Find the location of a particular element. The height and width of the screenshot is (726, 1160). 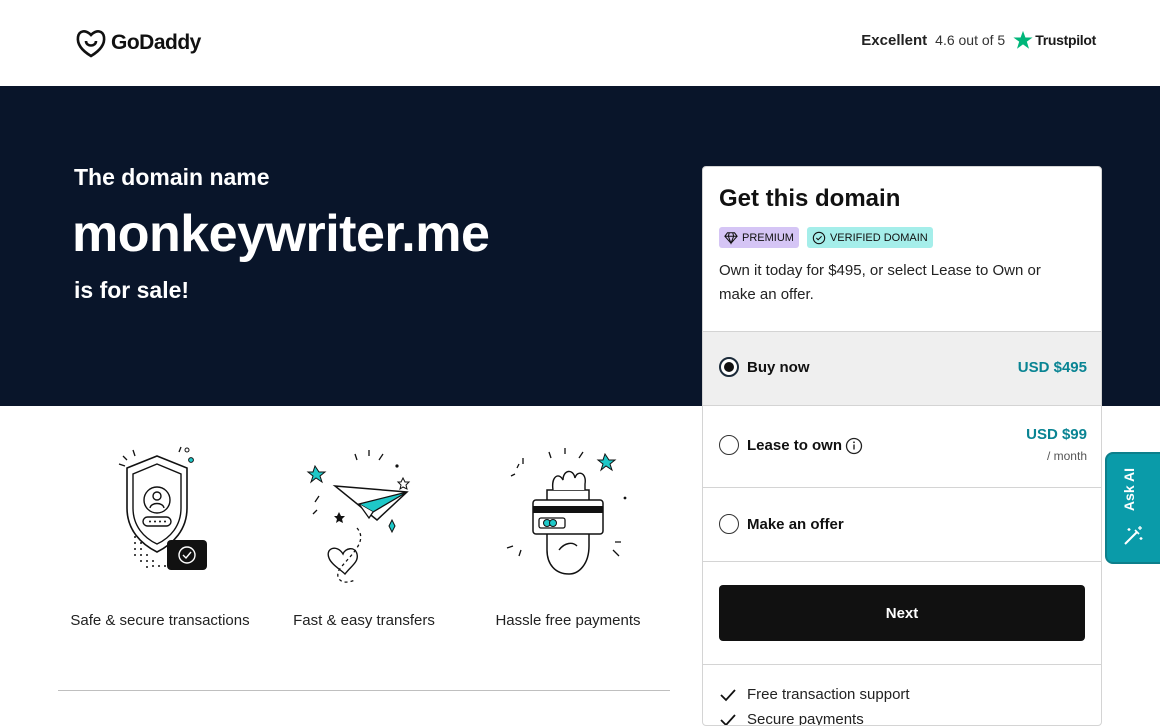

feature-fast: Fast & easy transfers is located at coordinates (364, 537).